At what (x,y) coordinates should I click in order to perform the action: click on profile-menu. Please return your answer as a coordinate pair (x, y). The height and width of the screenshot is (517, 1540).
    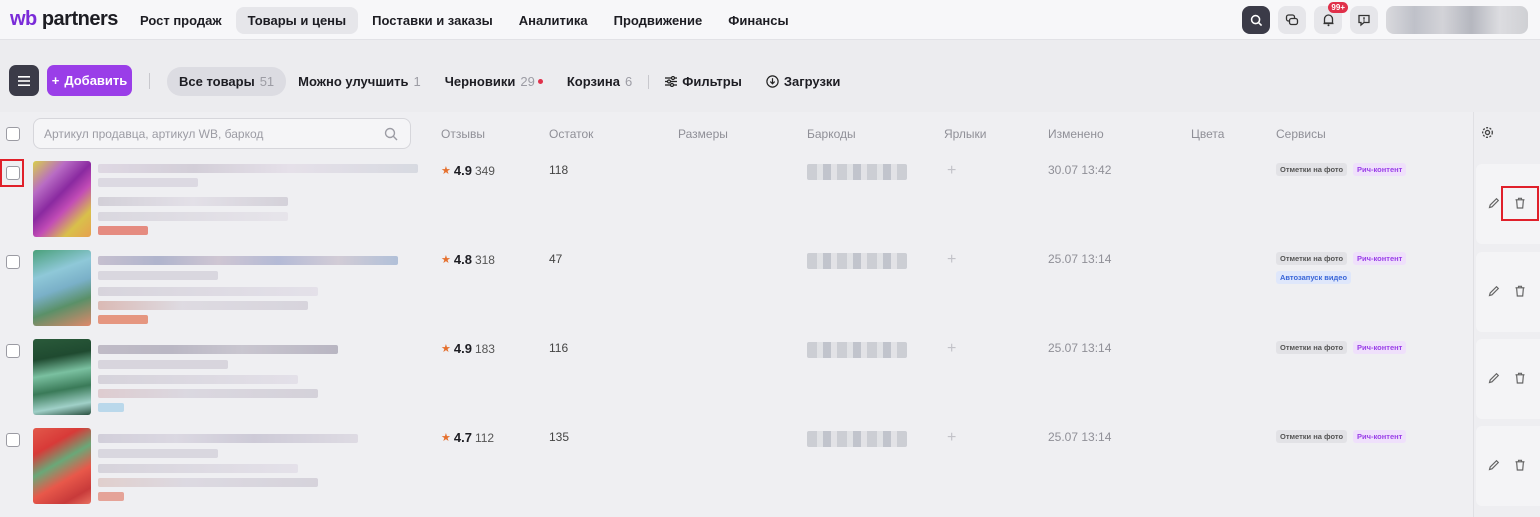
    Looking at the image, I should click on (1457, 20).